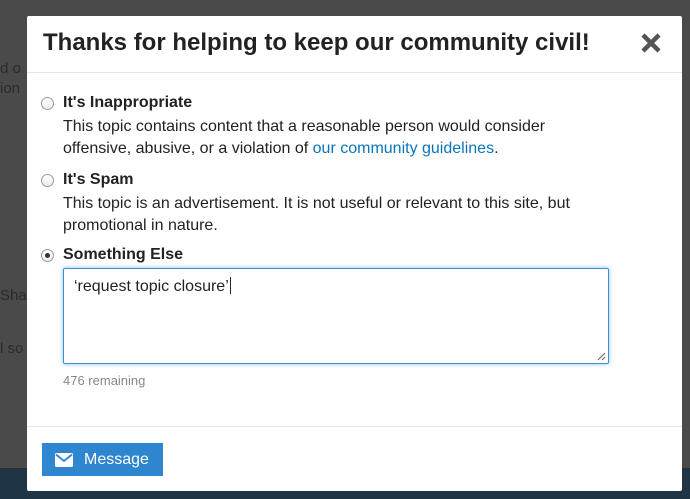 Image resolution: width=690 pixels, height=499 pixels. What do you see at coordinates (10, 88) in the screenshot?
I see `background-text: ion` at bounding box center [10, 88].